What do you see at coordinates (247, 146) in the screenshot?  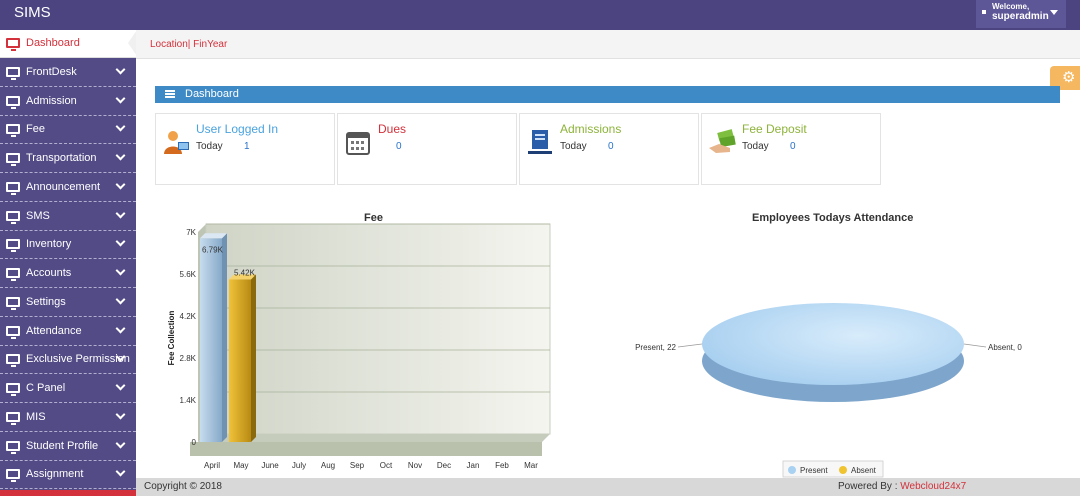 I see `stat-value: 1` at bounding box center [247, 146].